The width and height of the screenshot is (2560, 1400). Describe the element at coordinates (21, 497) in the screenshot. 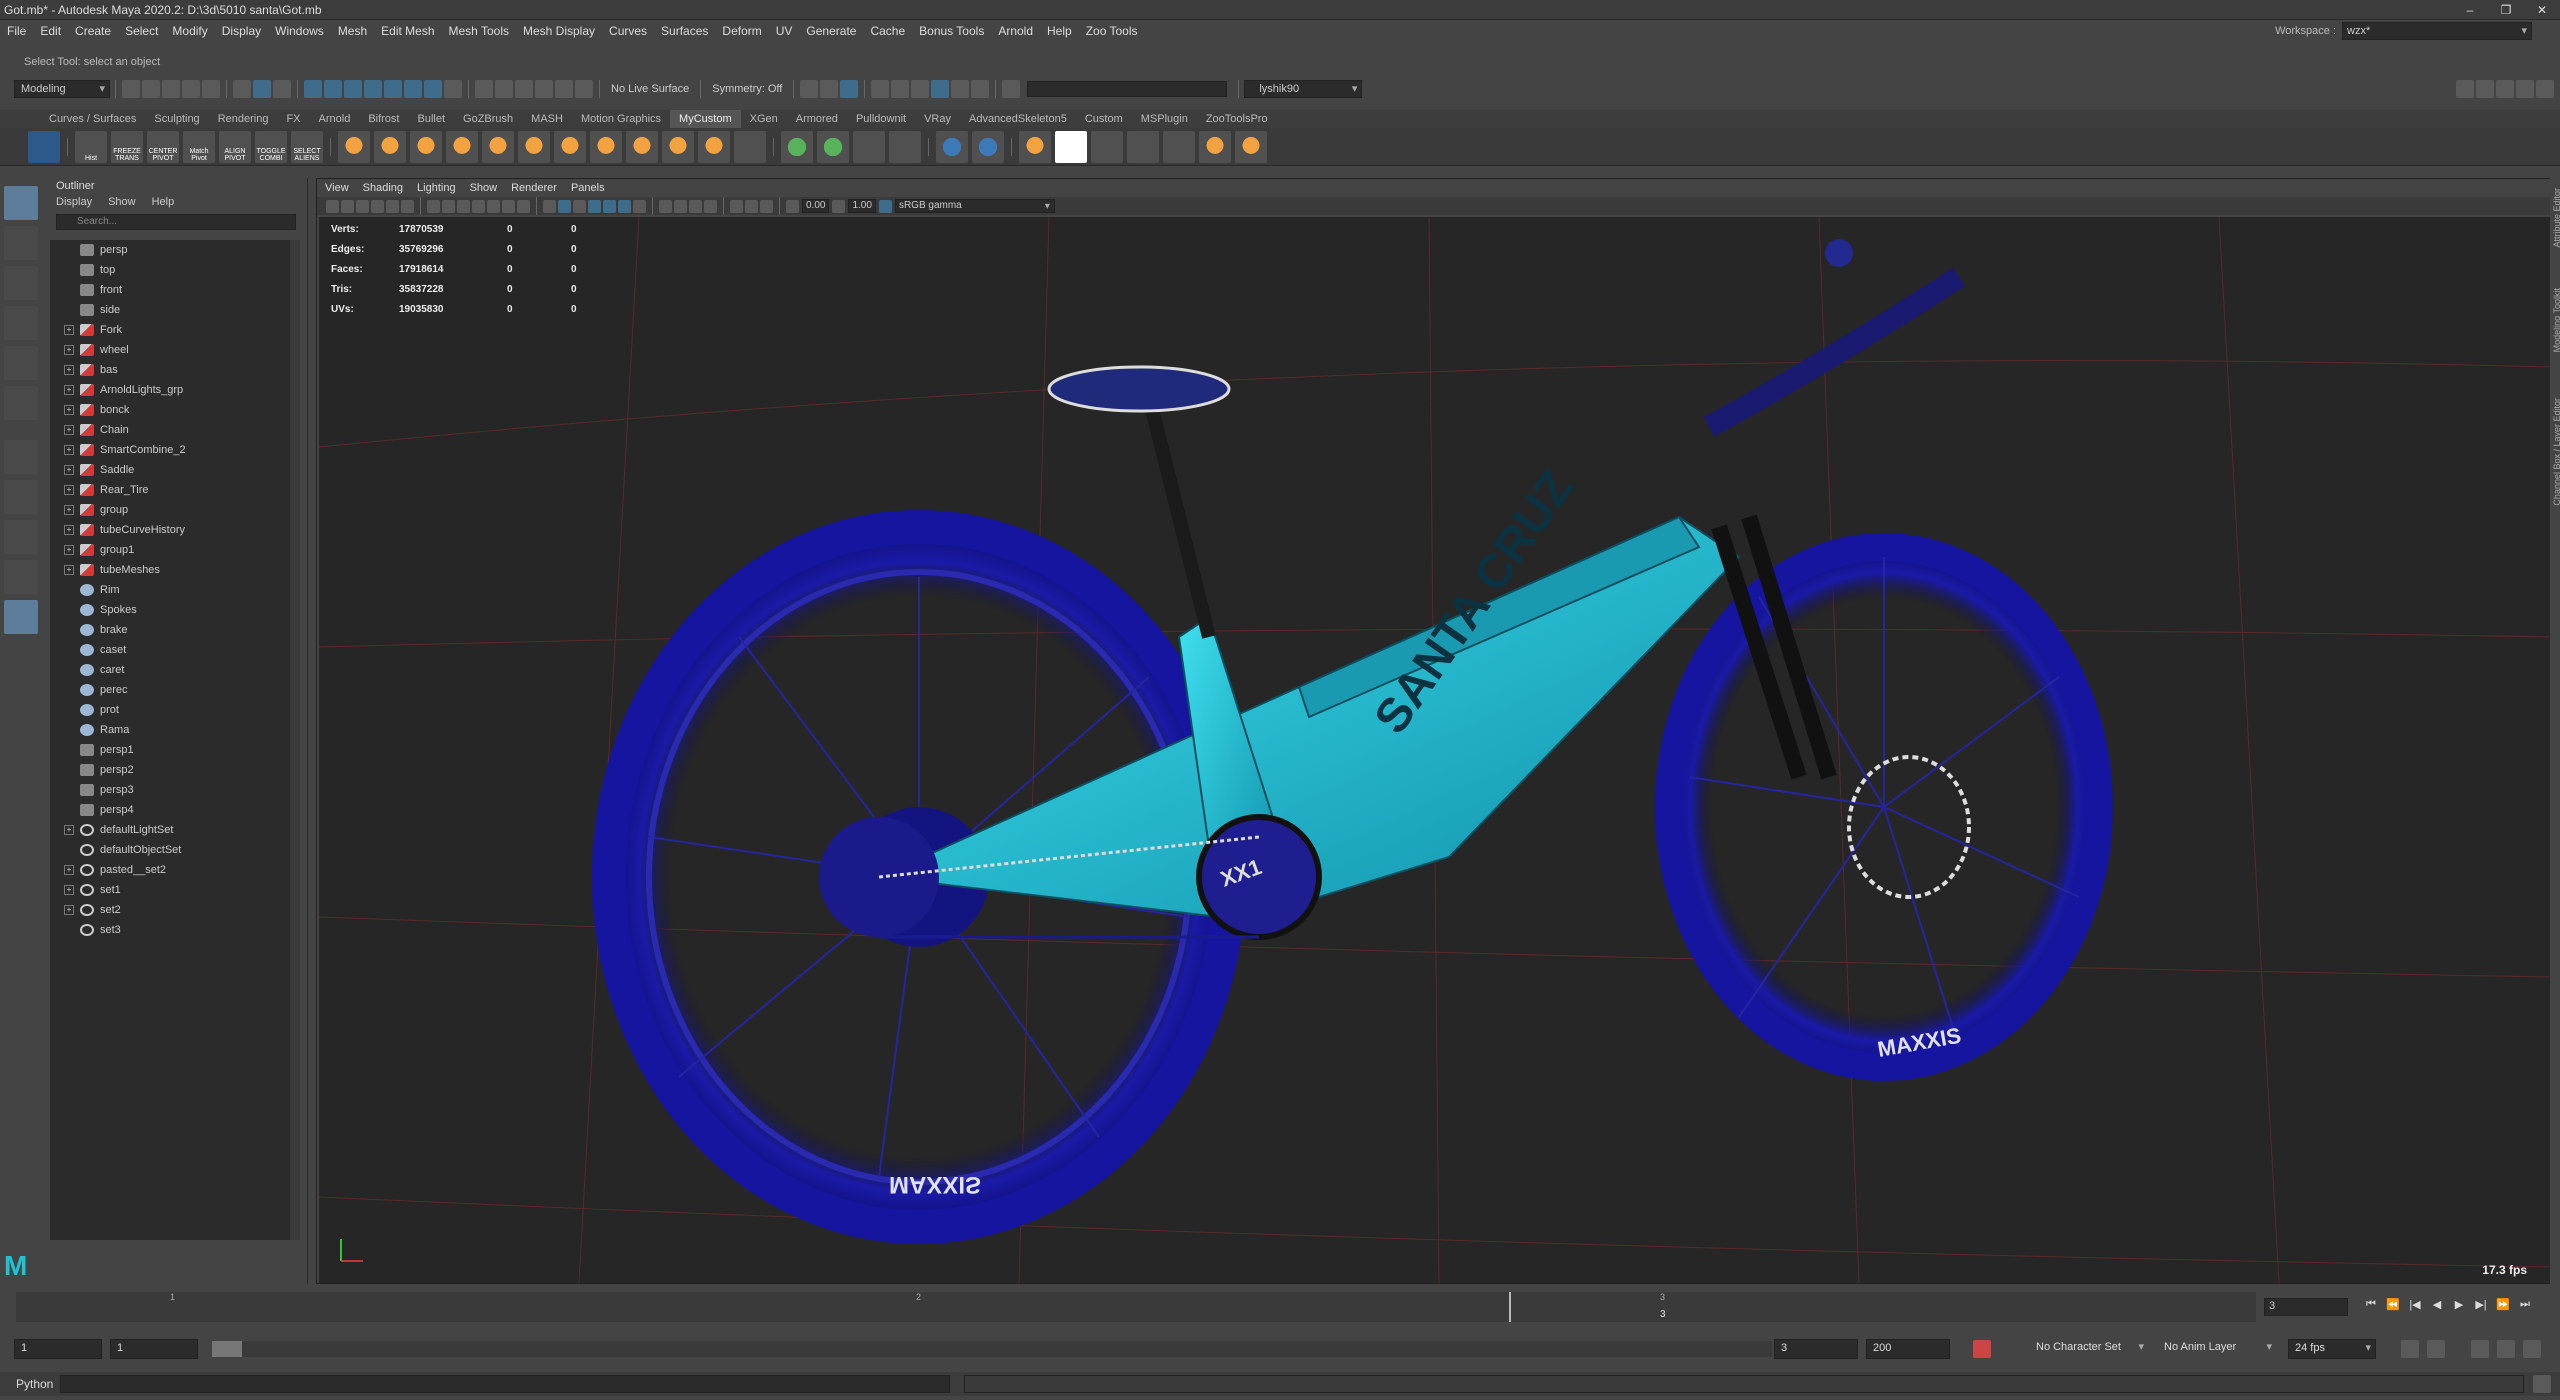

I see `soft-select-icon` at that location.